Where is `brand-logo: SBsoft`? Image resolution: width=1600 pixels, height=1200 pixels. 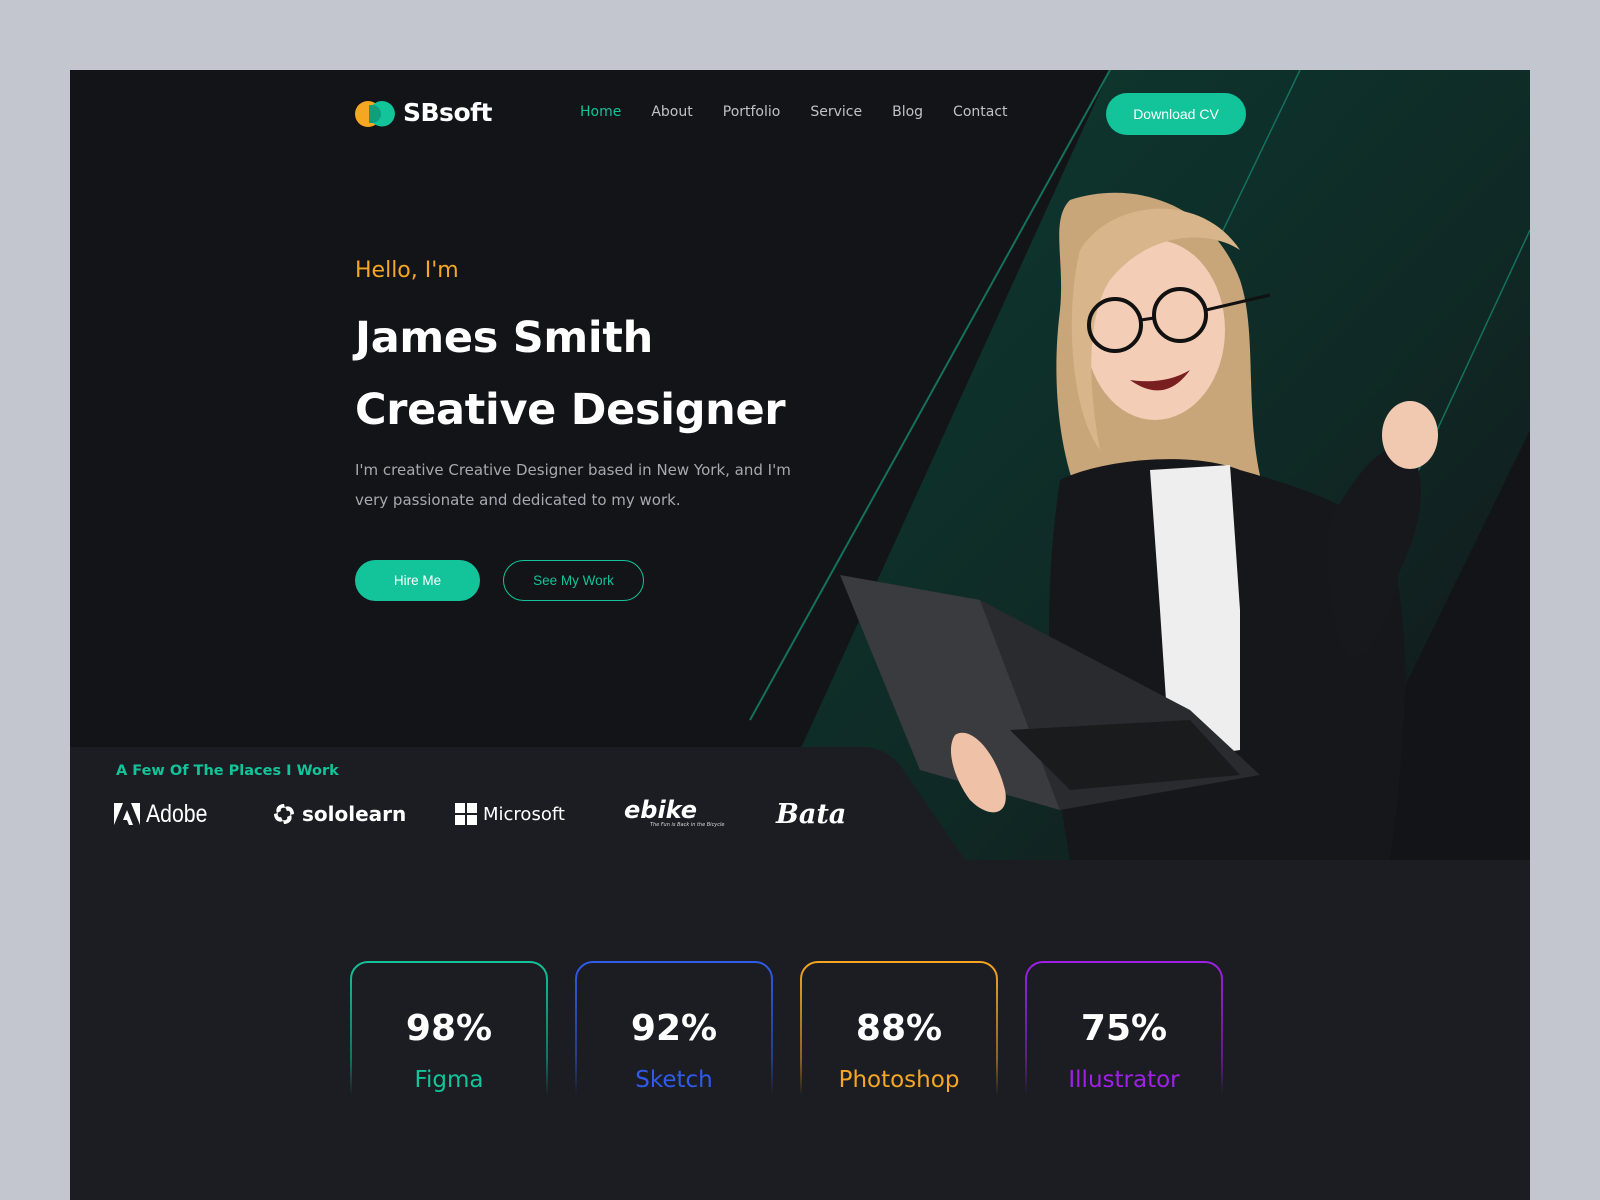
brand-logo: SBsoft is located at coordinates (423, 112).